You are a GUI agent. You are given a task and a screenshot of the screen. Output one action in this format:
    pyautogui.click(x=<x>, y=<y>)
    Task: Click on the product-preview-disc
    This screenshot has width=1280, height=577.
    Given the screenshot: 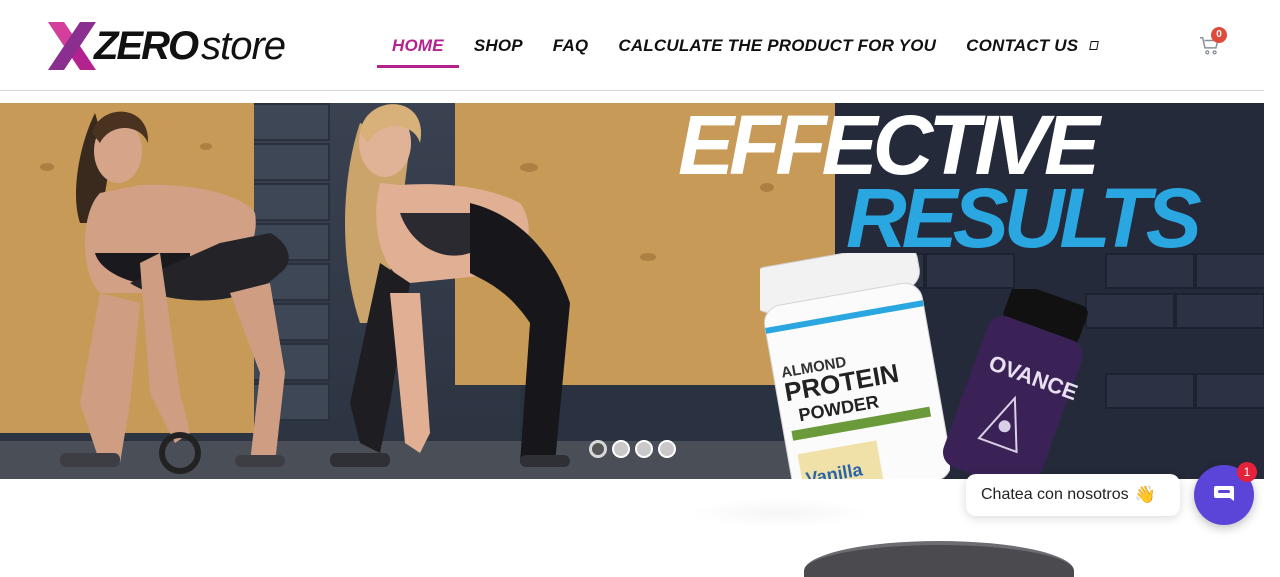 What is the action you would take?
    pyautogui.click(x=939, y=559)
    